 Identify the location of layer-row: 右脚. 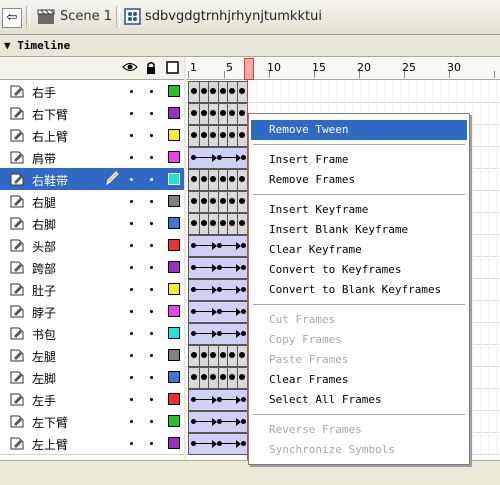
(92, 223).